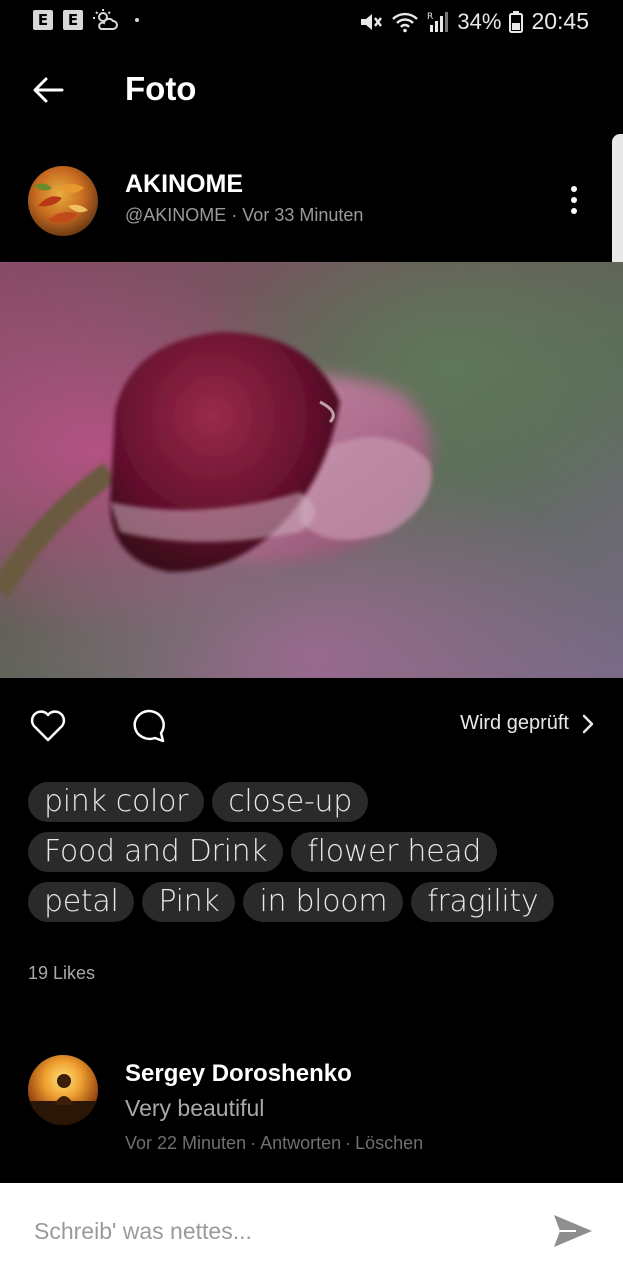  Describe the element at coordinates (73, 20) in the screenshot. I see `notification-badge-2: E` at that location.